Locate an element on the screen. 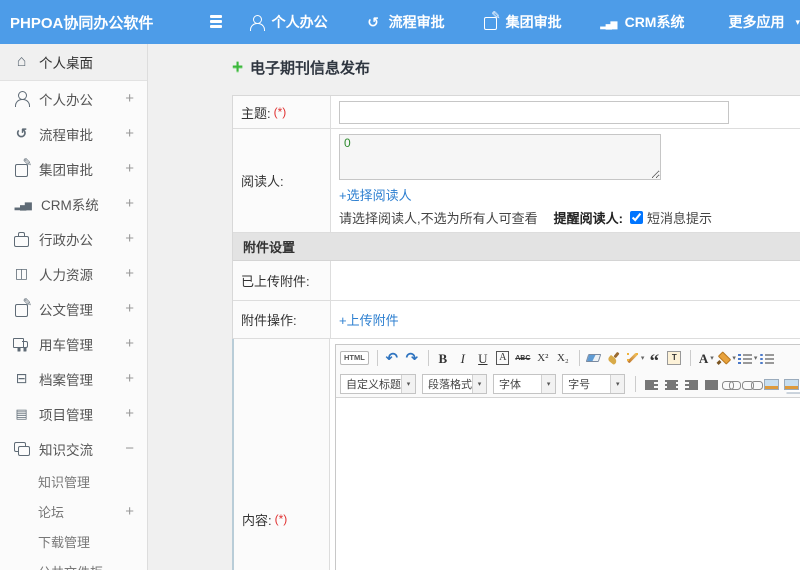 Image resolution: width=800 pixels, height=570 pixels. superscript-button: X² is located at coordinates (544, 358).